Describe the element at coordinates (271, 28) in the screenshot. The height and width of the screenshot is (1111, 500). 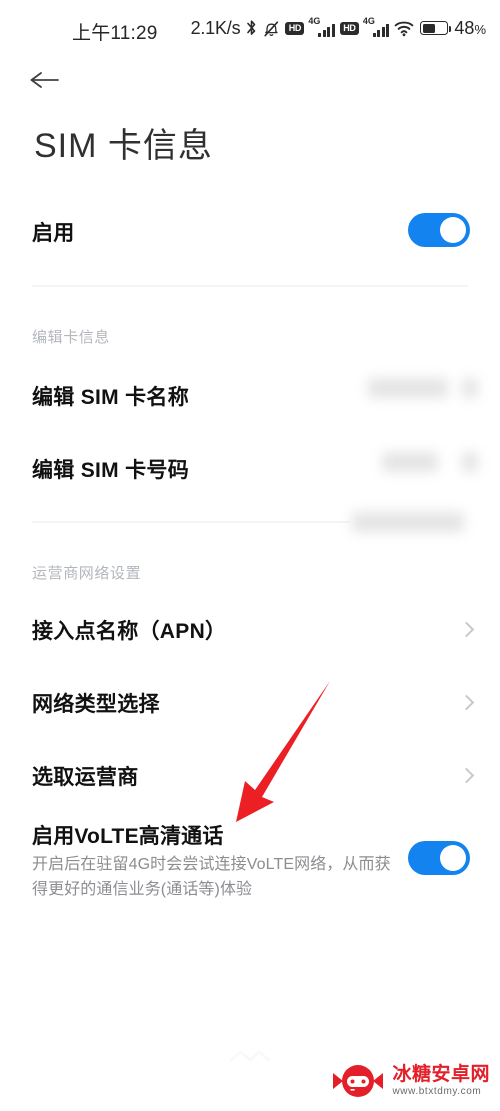
I see `bell-muted-icon` at that location.